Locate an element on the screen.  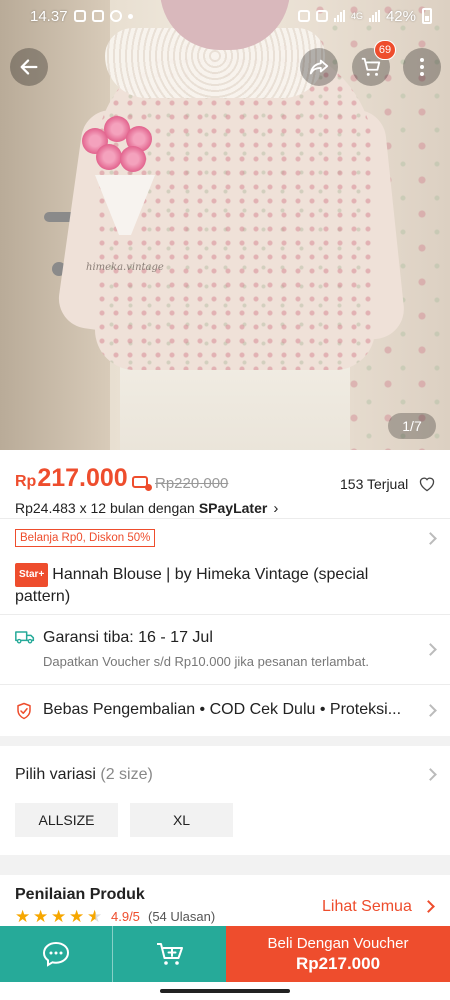
network-type: 4G is located at coordinates (356, 16).